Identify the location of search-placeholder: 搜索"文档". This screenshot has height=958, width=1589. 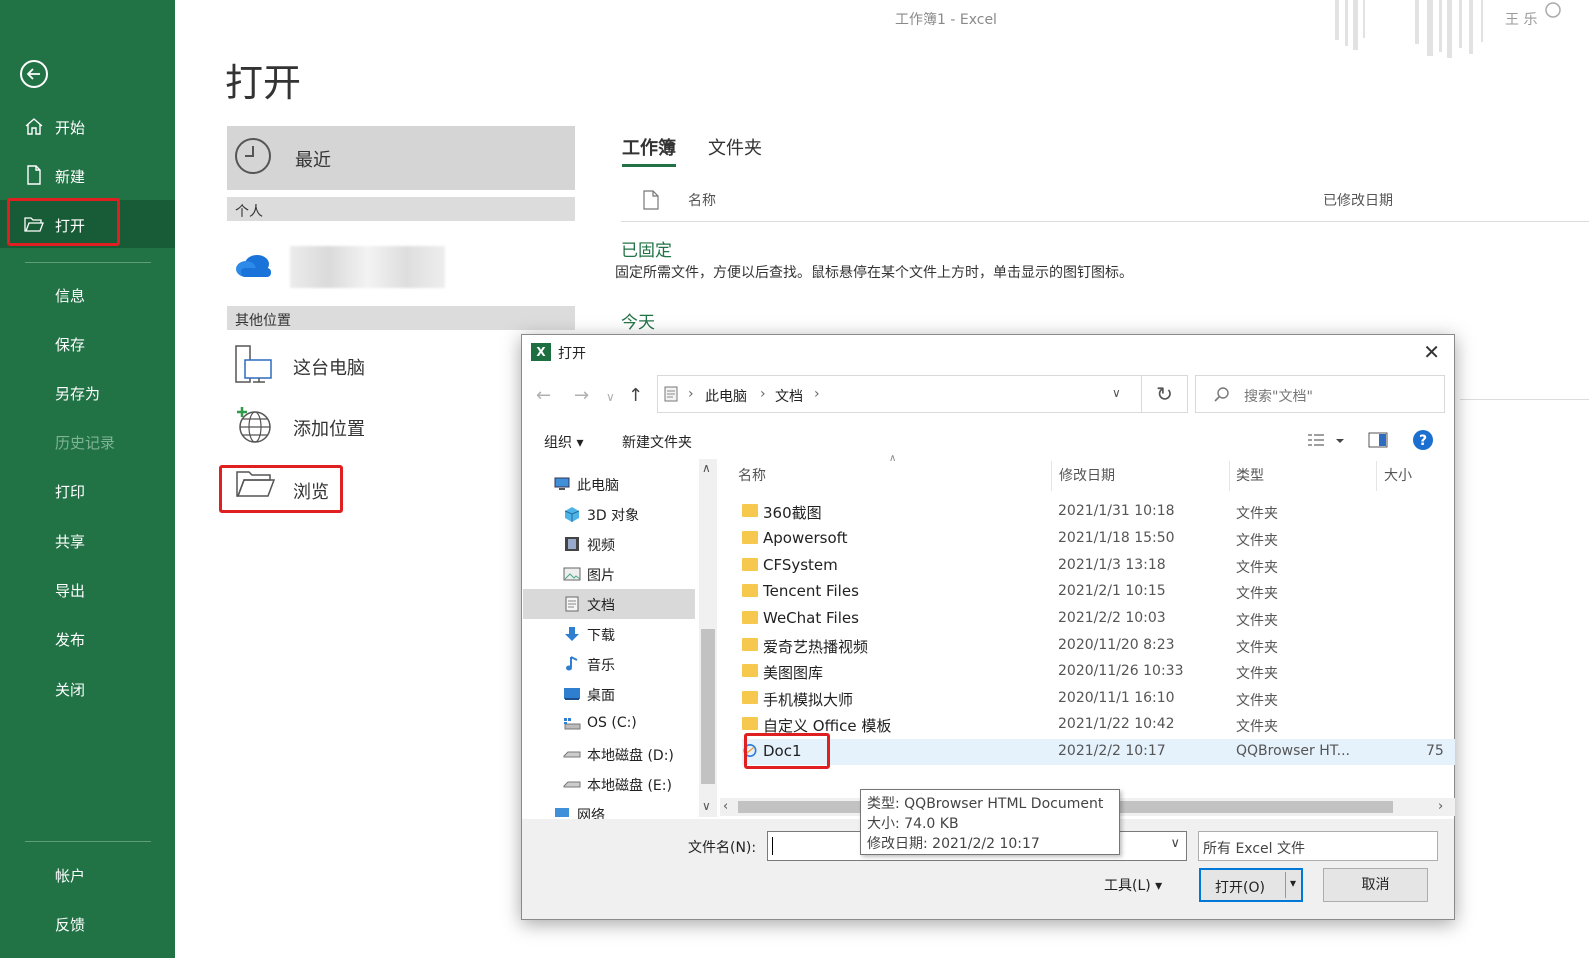
(1278, 397).